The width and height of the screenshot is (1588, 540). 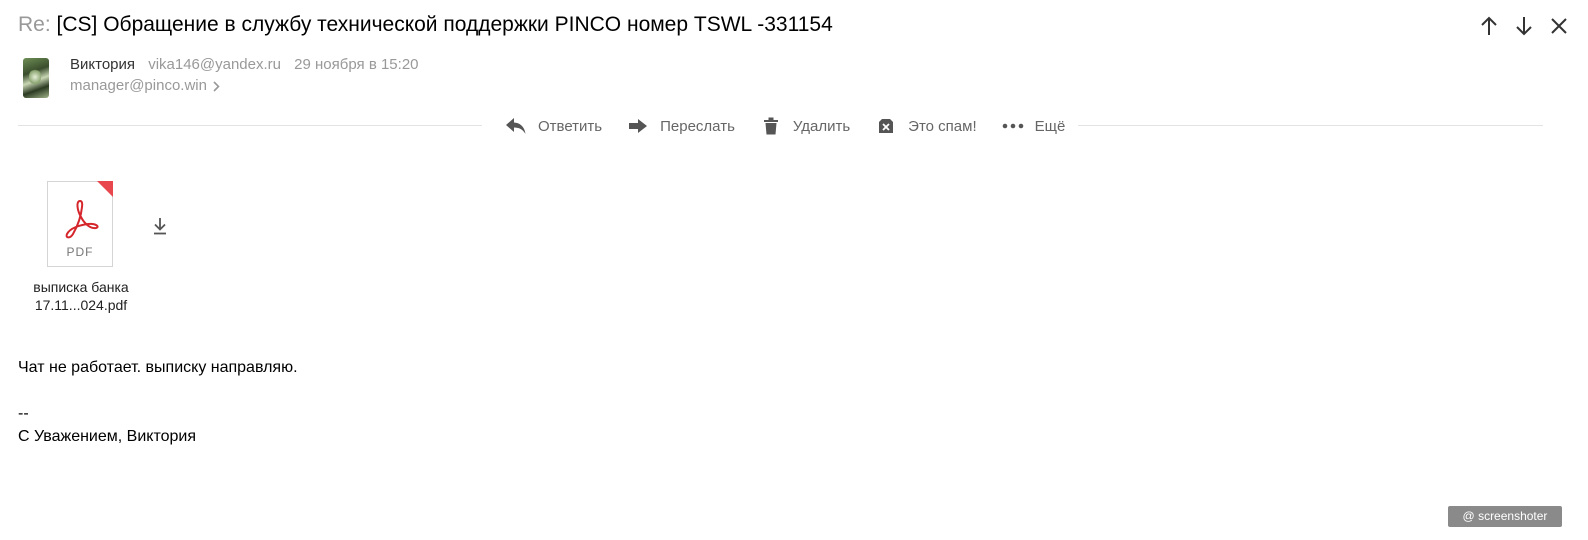 I want to click on message-toolbar: Ответить Переслать Удалить Это спам! Ещё, so click(x=784, y=126).